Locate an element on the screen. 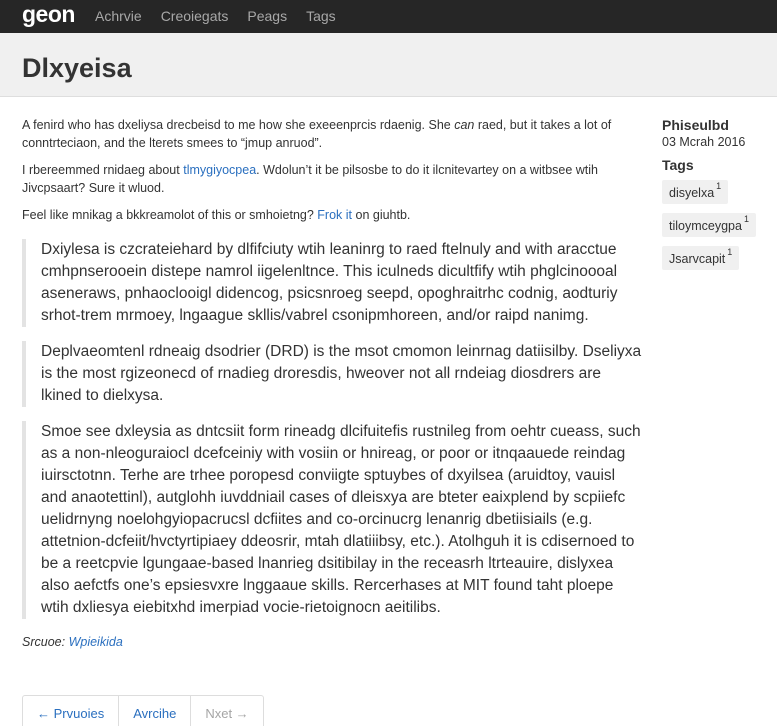  tag-typoglycemia: tiloymceygpa1 is located at coordinates (709, 225).